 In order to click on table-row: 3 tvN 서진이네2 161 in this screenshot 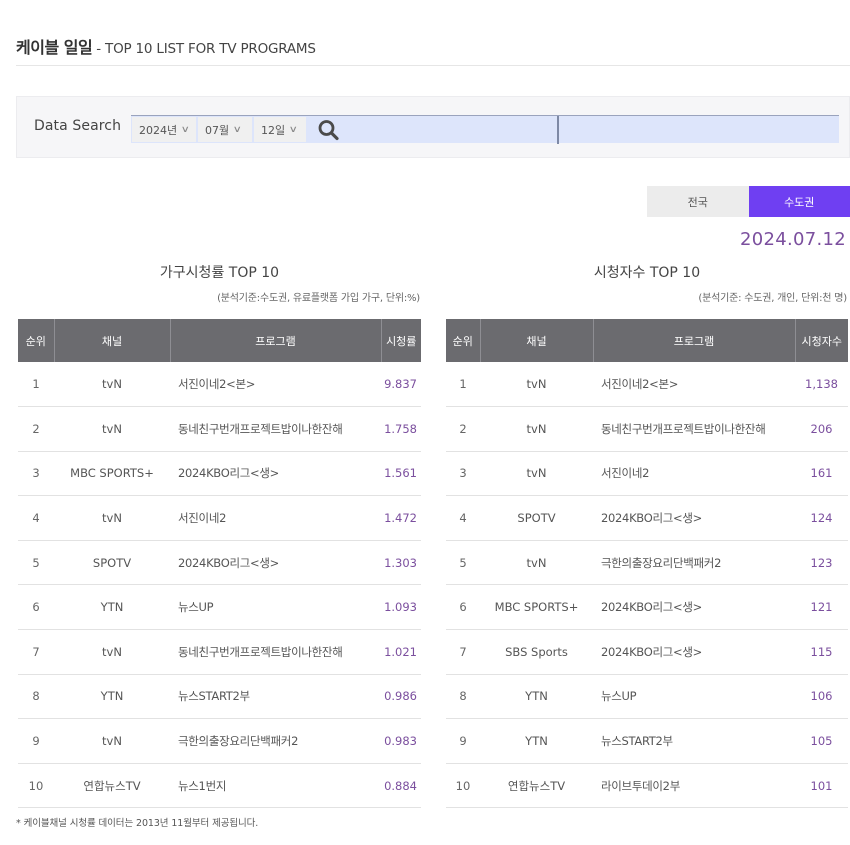, I will do `click(647, 474)`.